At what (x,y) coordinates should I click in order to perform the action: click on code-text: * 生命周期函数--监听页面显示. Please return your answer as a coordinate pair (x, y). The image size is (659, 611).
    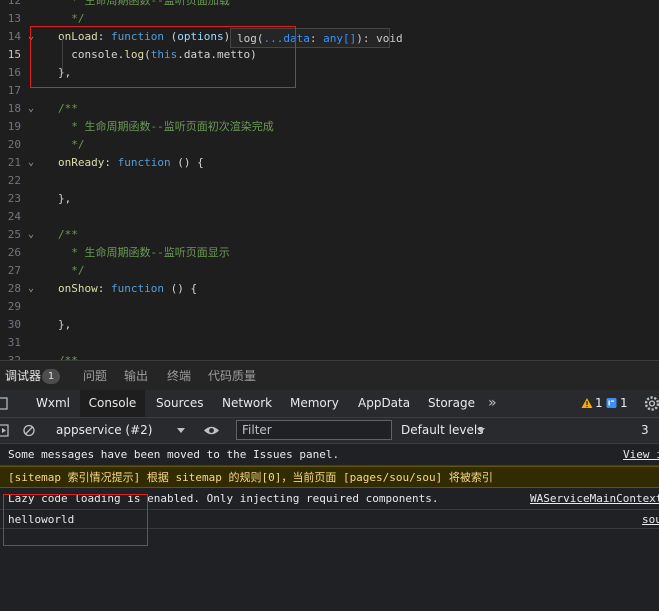
    Looking at the image, I should click on (144, 252).